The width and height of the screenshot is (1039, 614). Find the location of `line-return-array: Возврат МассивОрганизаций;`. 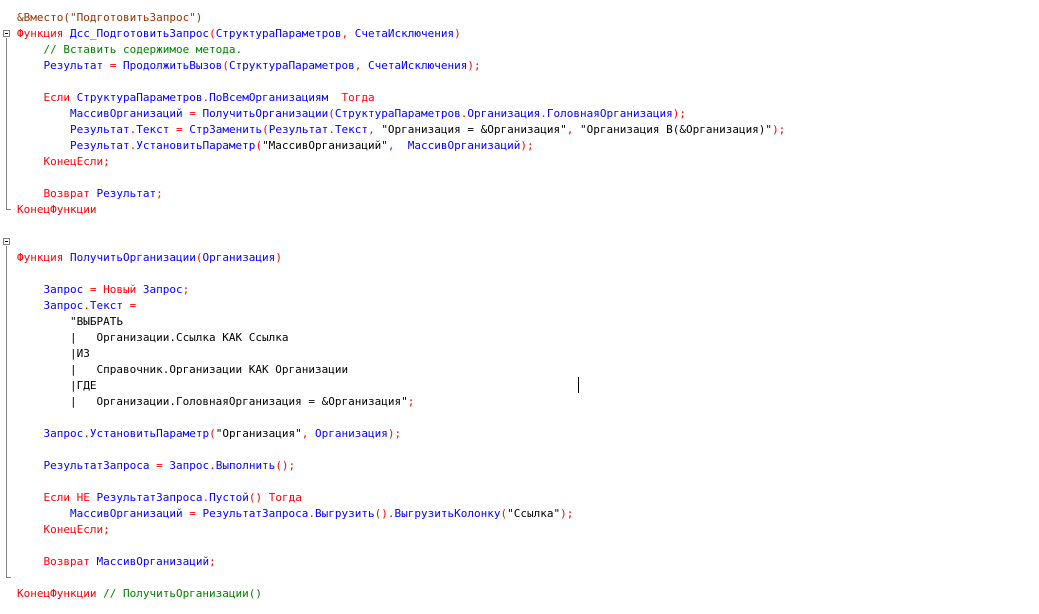

line-return-array: Возврат МассивОрганизаций; is located at coordinates (116, 562).